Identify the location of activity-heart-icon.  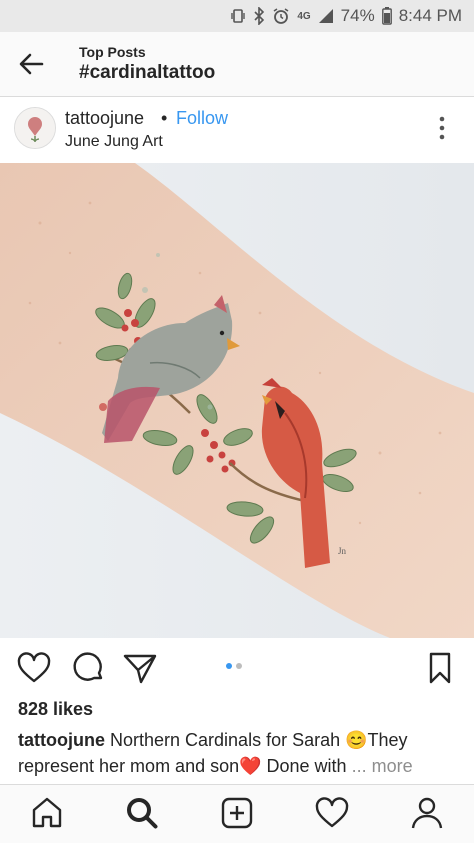
(332, 813).